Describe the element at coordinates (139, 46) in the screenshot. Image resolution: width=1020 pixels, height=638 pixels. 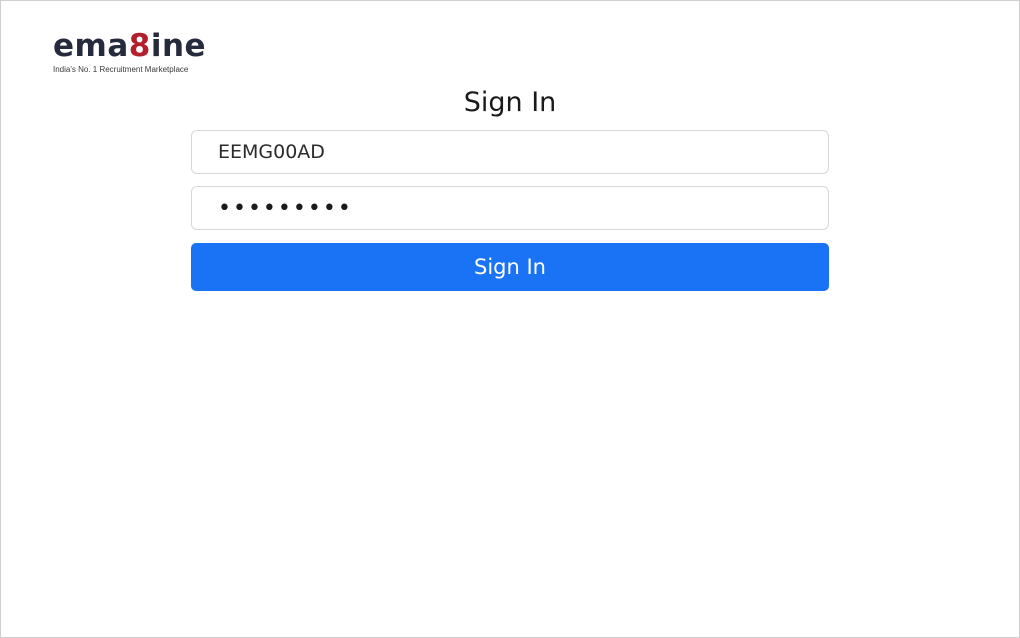
I see `logo-word-eight: 8` at that location.